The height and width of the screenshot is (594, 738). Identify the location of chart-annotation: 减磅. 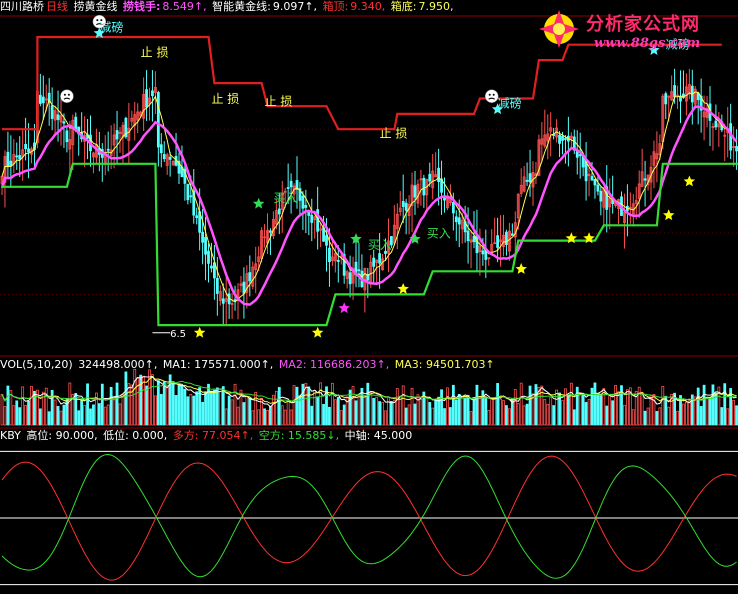
(510, 103).